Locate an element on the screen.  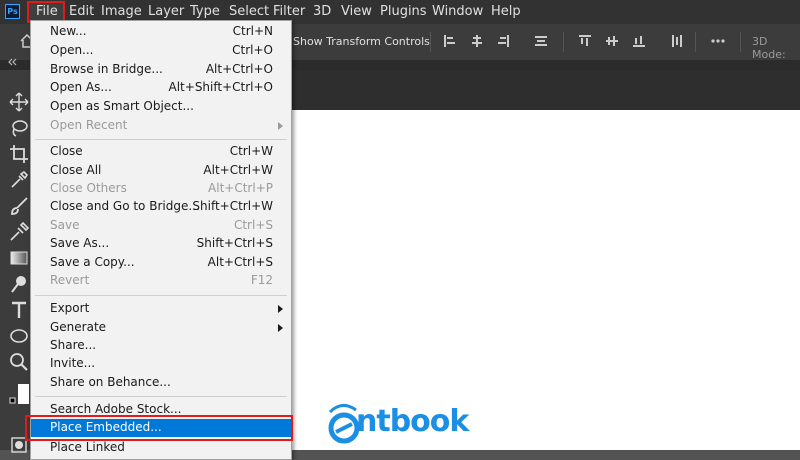
dodge-tool-icon is located at coordinates (19, 284).